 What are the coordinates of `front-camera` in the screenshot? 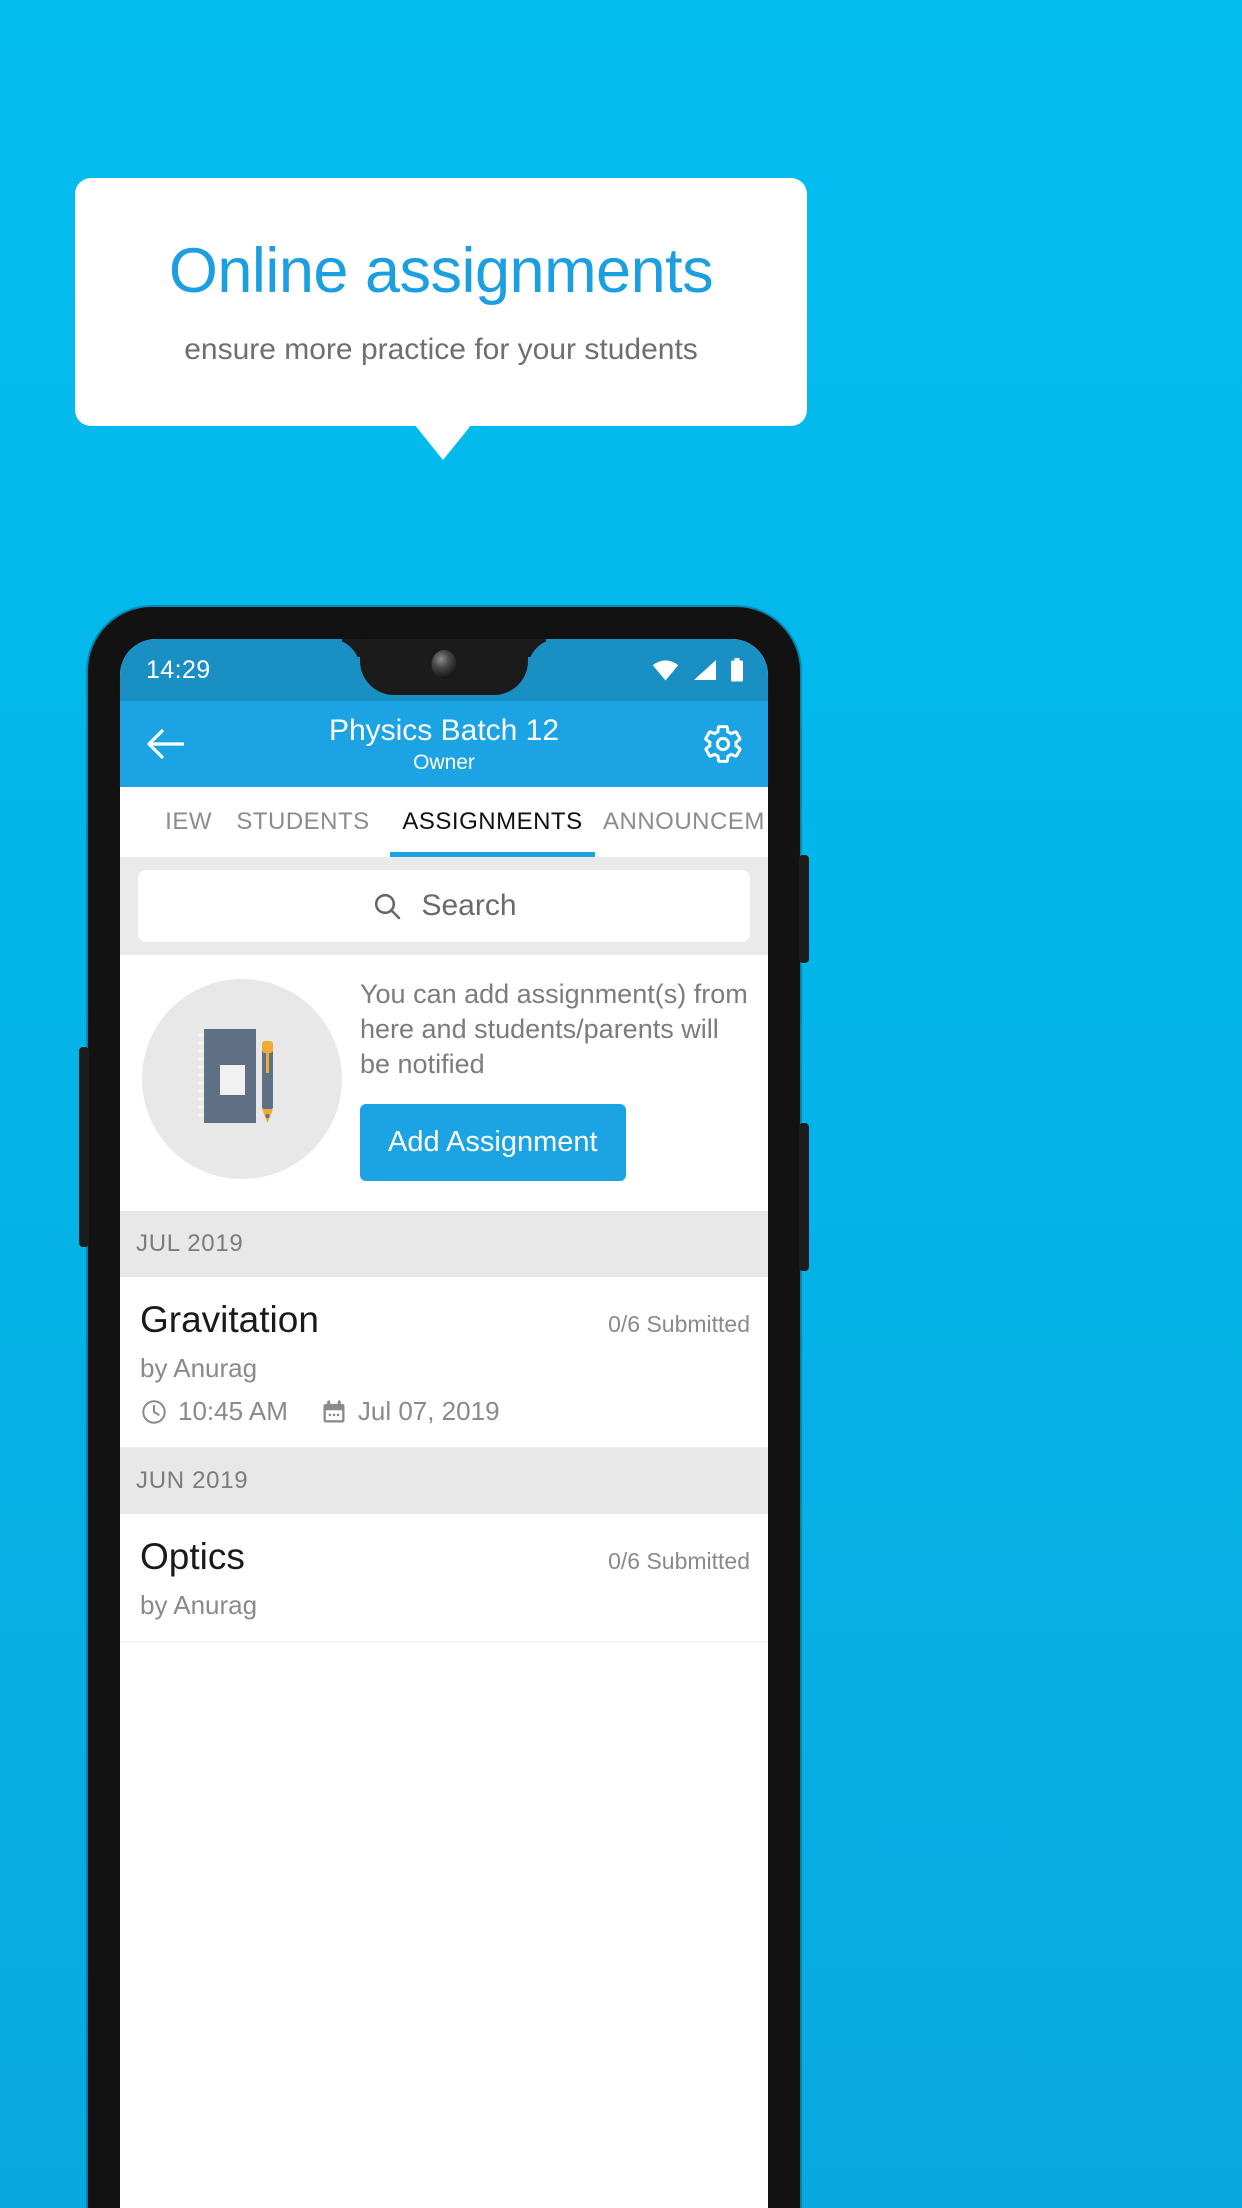 It's located at (444, 664).